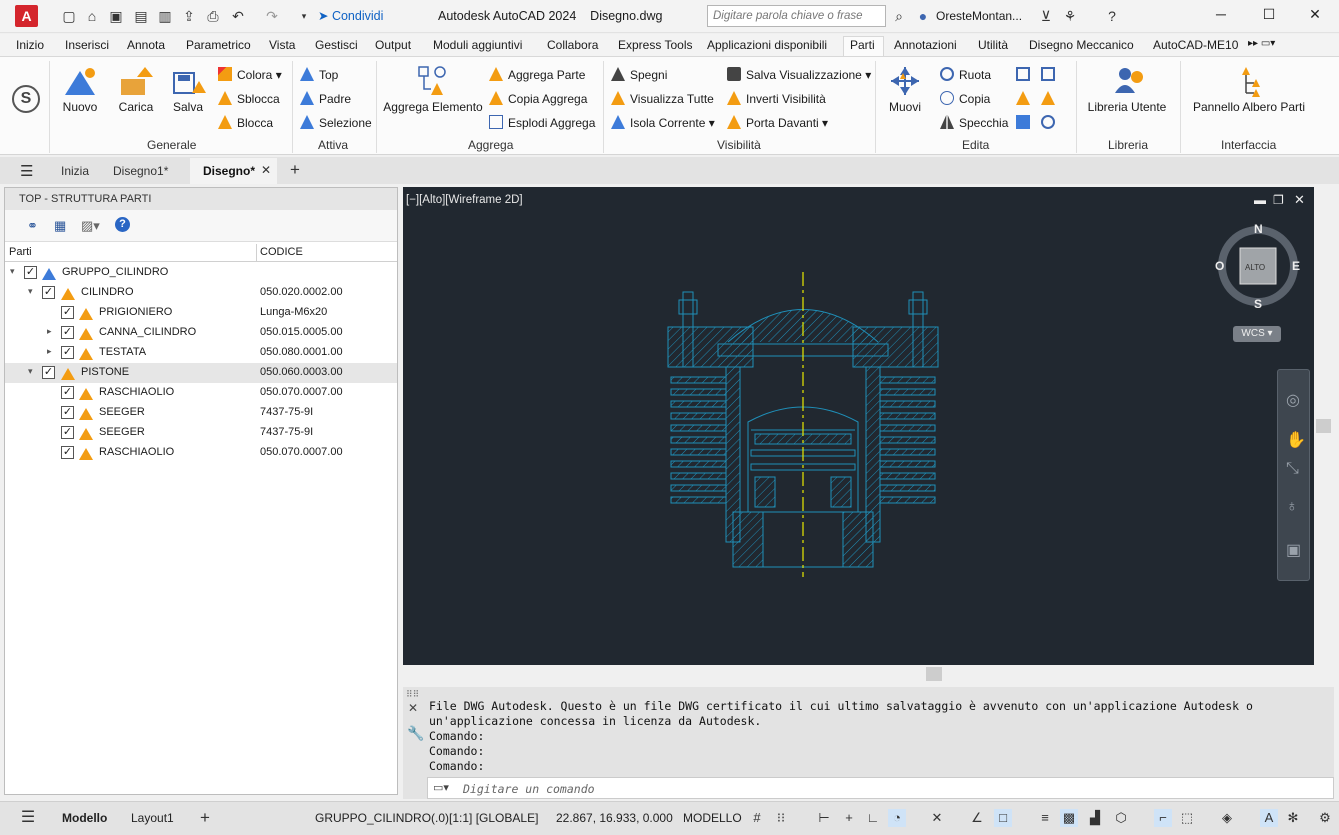  What do you see at coordinates (201, 313) in the screenshot?
I see `tree-row: ✓ PRIGIONIERO Lunga-M6x20` at bounding box center [201, 313].